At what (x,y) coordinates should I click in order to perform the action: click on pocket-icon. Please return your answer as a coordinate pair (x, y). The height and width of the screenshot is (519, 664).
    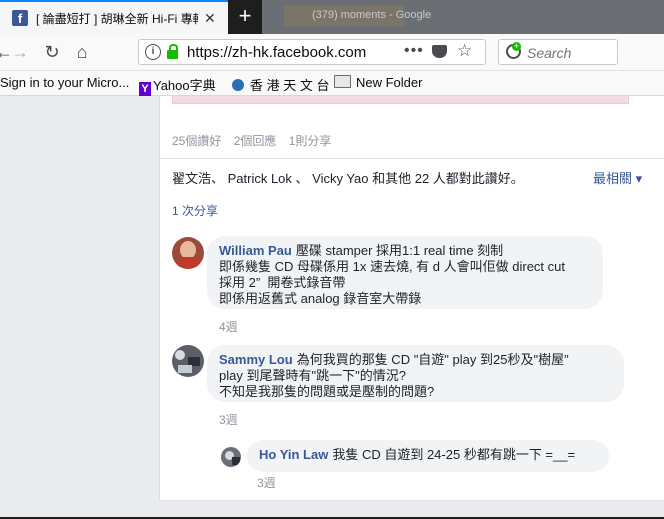
    Looking at the image, I should click on (439, 51).